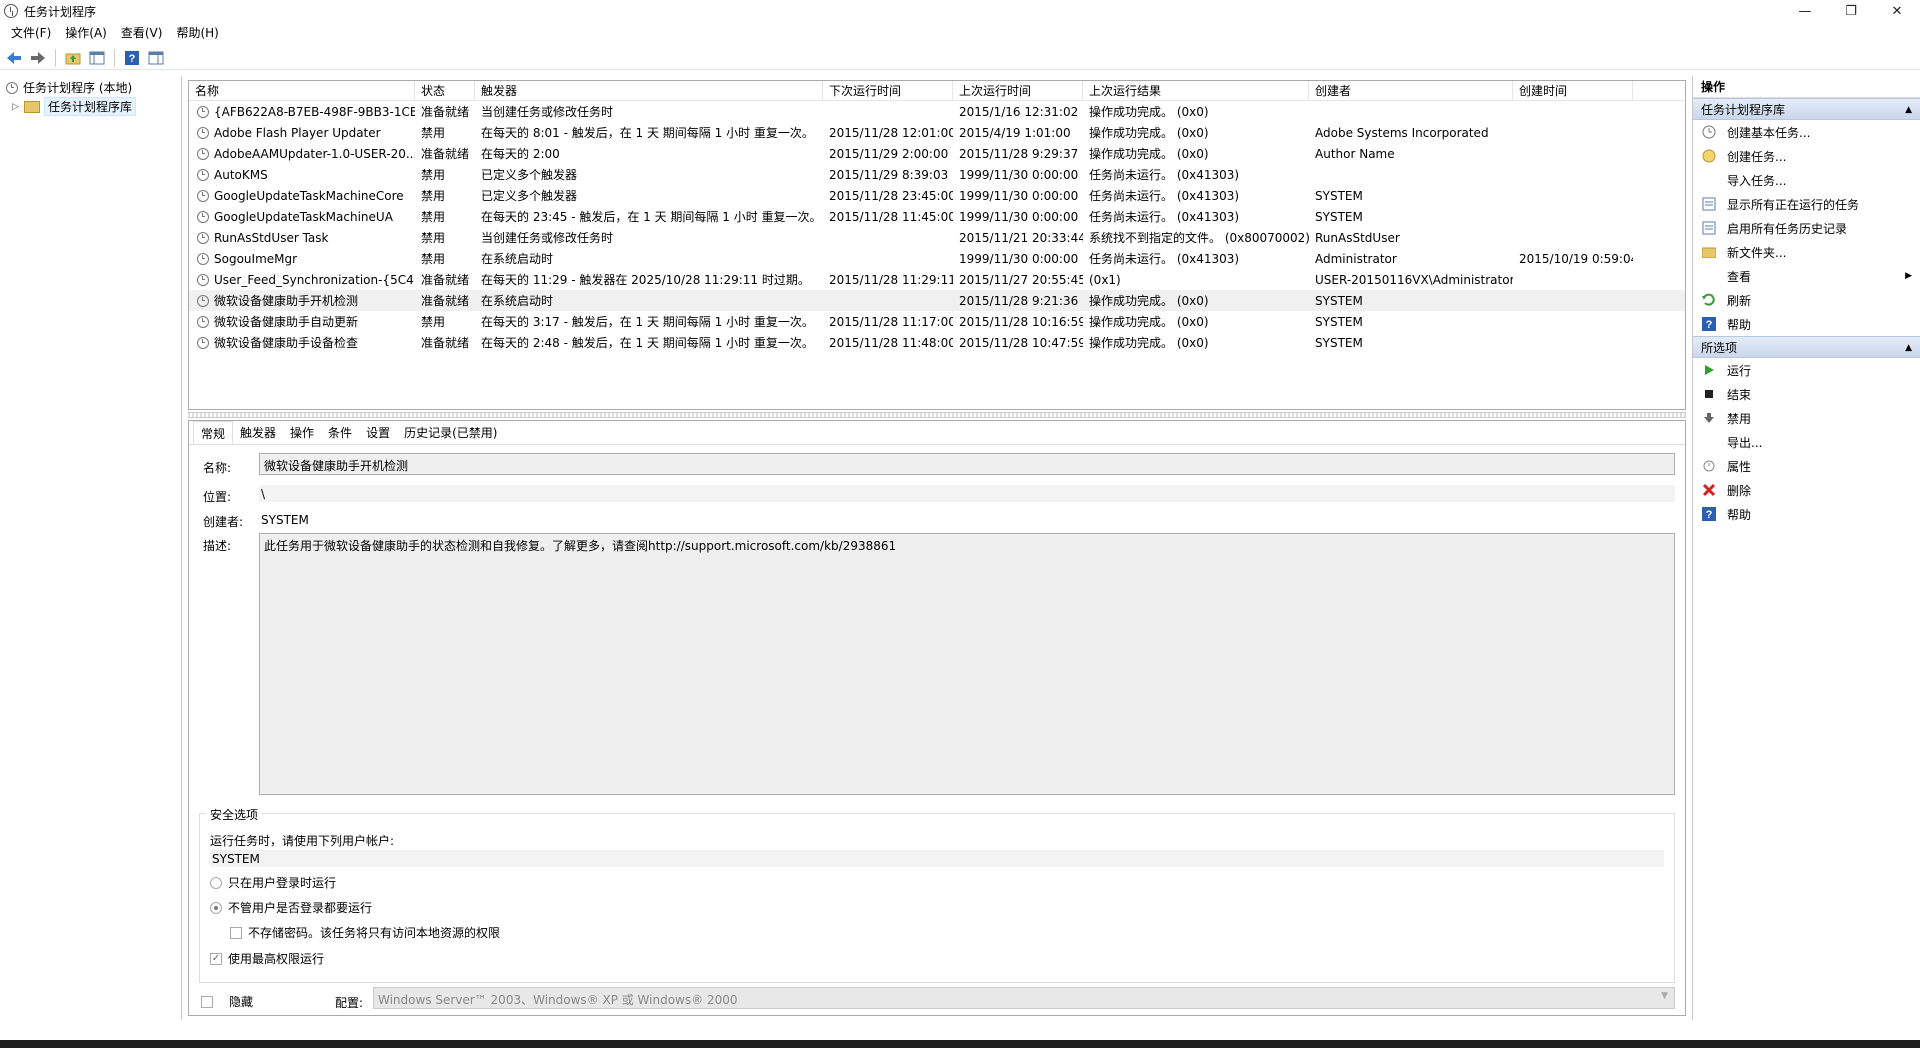 This screenshot has width=1920, height=1048. Describe the element at coordinates (142, 33) in the screenshot. I see `menu-view: 查看(V)` at that location.